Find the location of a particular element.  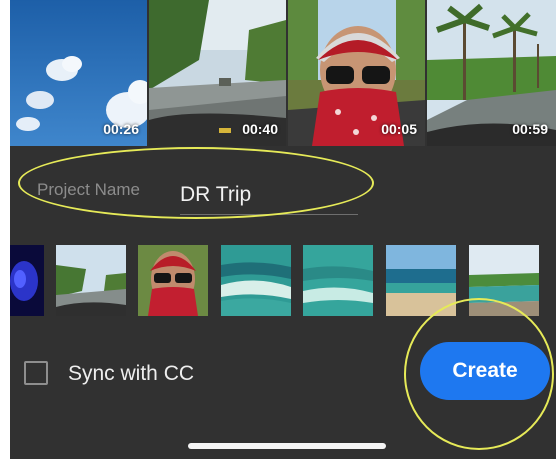

create-button: Create is located at coordinates (485, 371).